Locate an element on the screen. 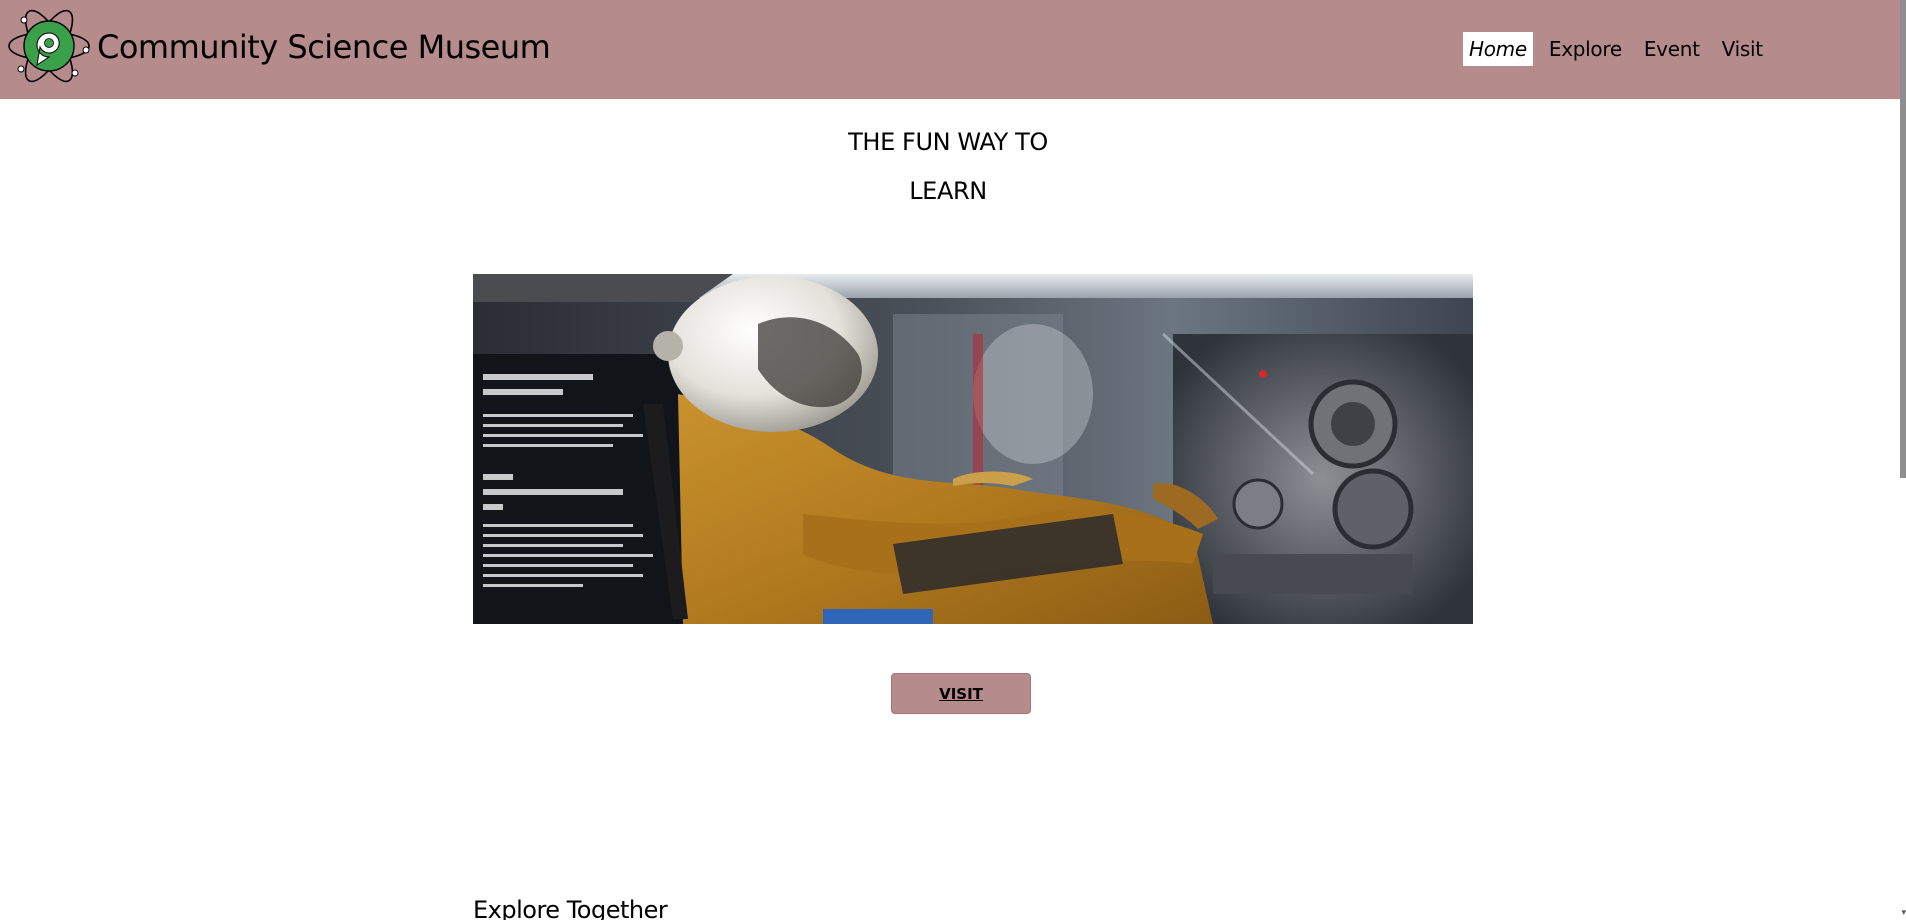 This screenshot has width=1906, height=920. nav-item-home: Home is located at coordinates (1498, 49).